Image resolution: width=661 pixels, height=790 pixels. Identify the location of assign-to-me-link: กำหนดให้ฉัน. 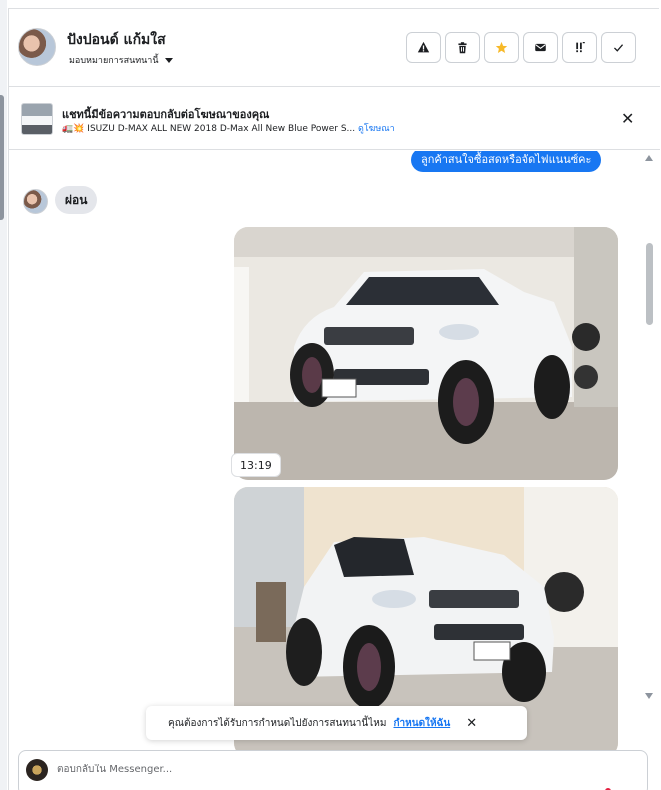
(421, 723).